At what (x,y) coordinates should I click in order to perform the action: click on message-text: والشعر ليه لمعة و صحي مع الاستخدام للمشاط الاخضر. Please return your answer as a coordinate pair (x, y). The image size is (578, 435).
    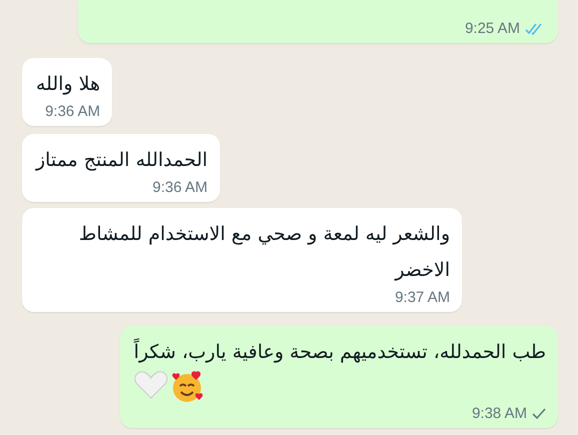
    Looking at the image, I should click on (264, 252).